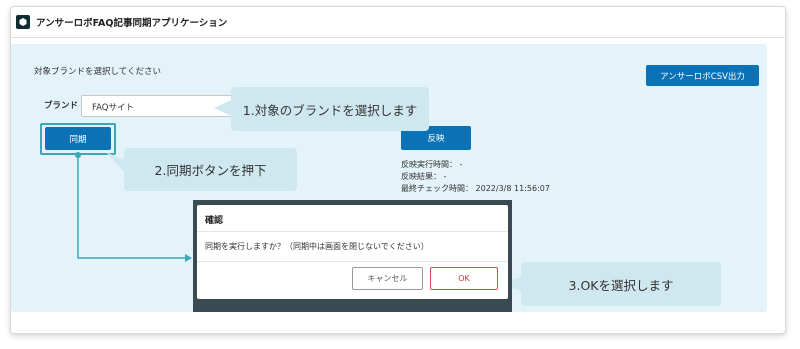 The width and height of the screenshot is (800, 349). What do you see at coordinates (464, 278) in the screenshot?
I see `ok-button: OK` at bounding box center [464, 278].